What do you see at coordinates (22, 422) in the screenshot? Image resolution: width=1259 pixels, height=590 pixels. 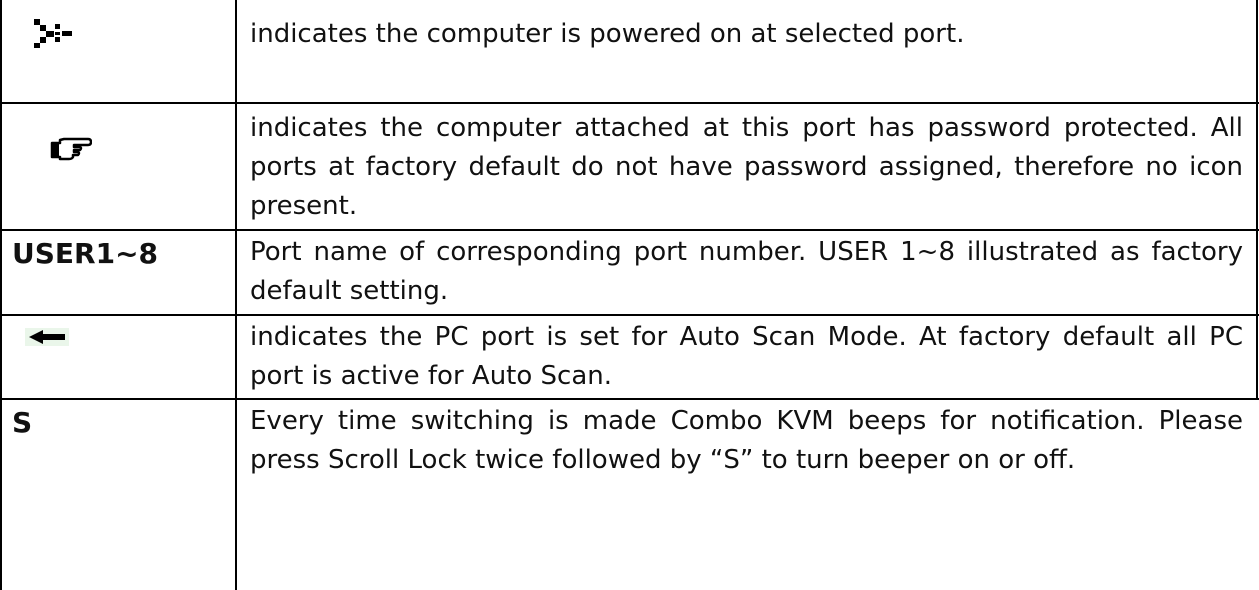 I see `beeper-key: S` at bounding box center [22, 422].